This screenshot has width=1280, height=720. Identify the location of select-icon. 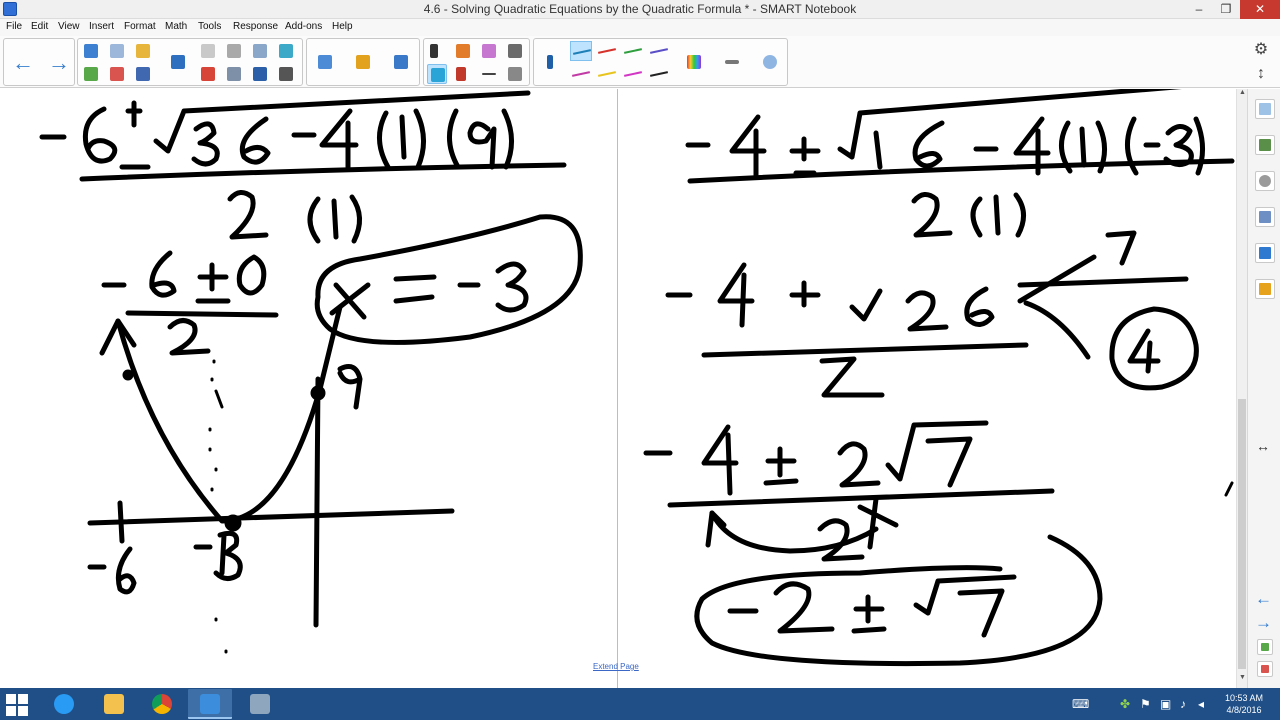
(437, 51).